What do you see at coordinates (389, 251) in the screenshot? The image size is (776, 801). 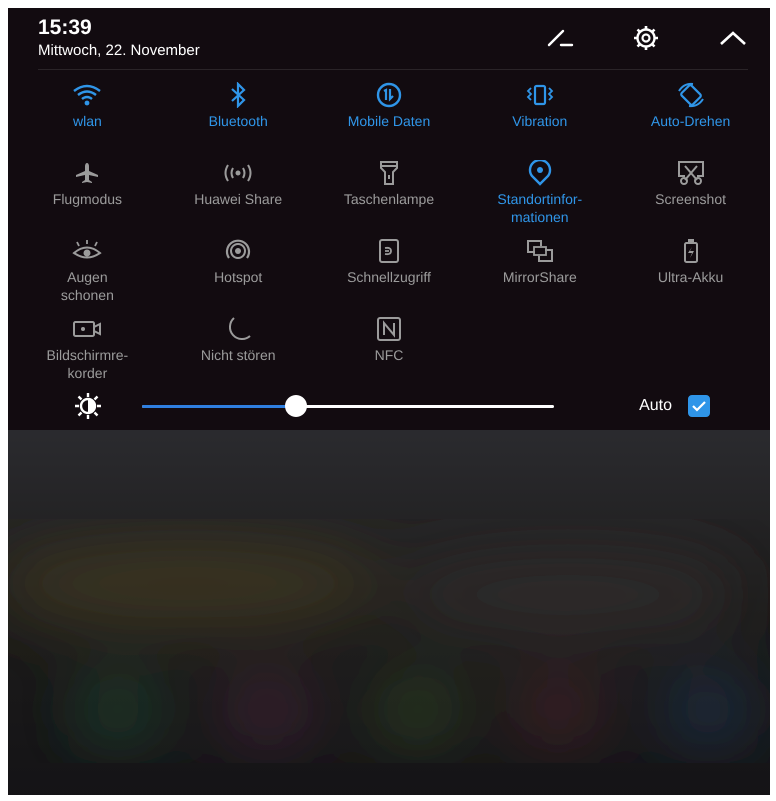 I see `quick-access-icon` at bounding box center [389, 251].